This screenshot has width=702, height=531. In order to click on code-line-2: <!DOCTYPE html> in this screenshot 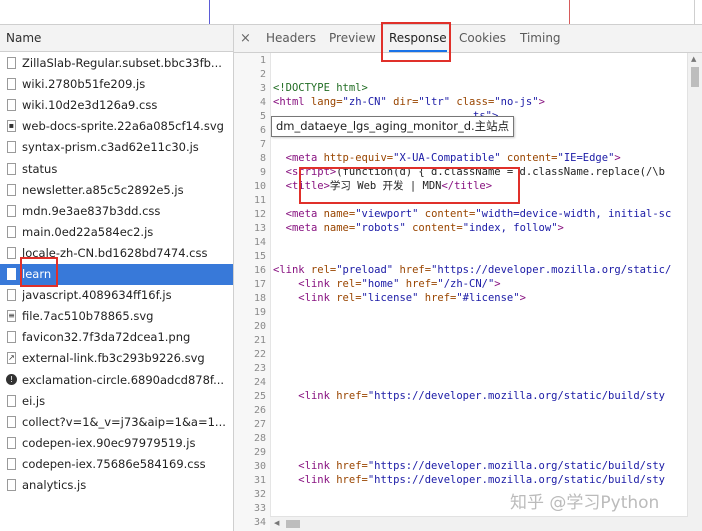, I will do `click(320, 88)`.